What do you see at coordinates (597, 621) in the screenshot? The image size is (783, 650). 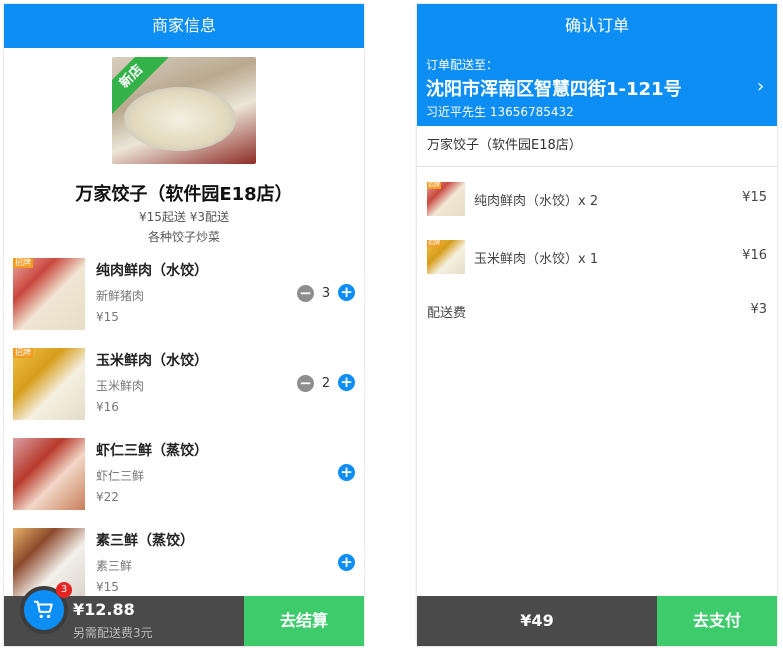 I see `pay-bar: ¥49 去支付` at bounding box center [597, 621].